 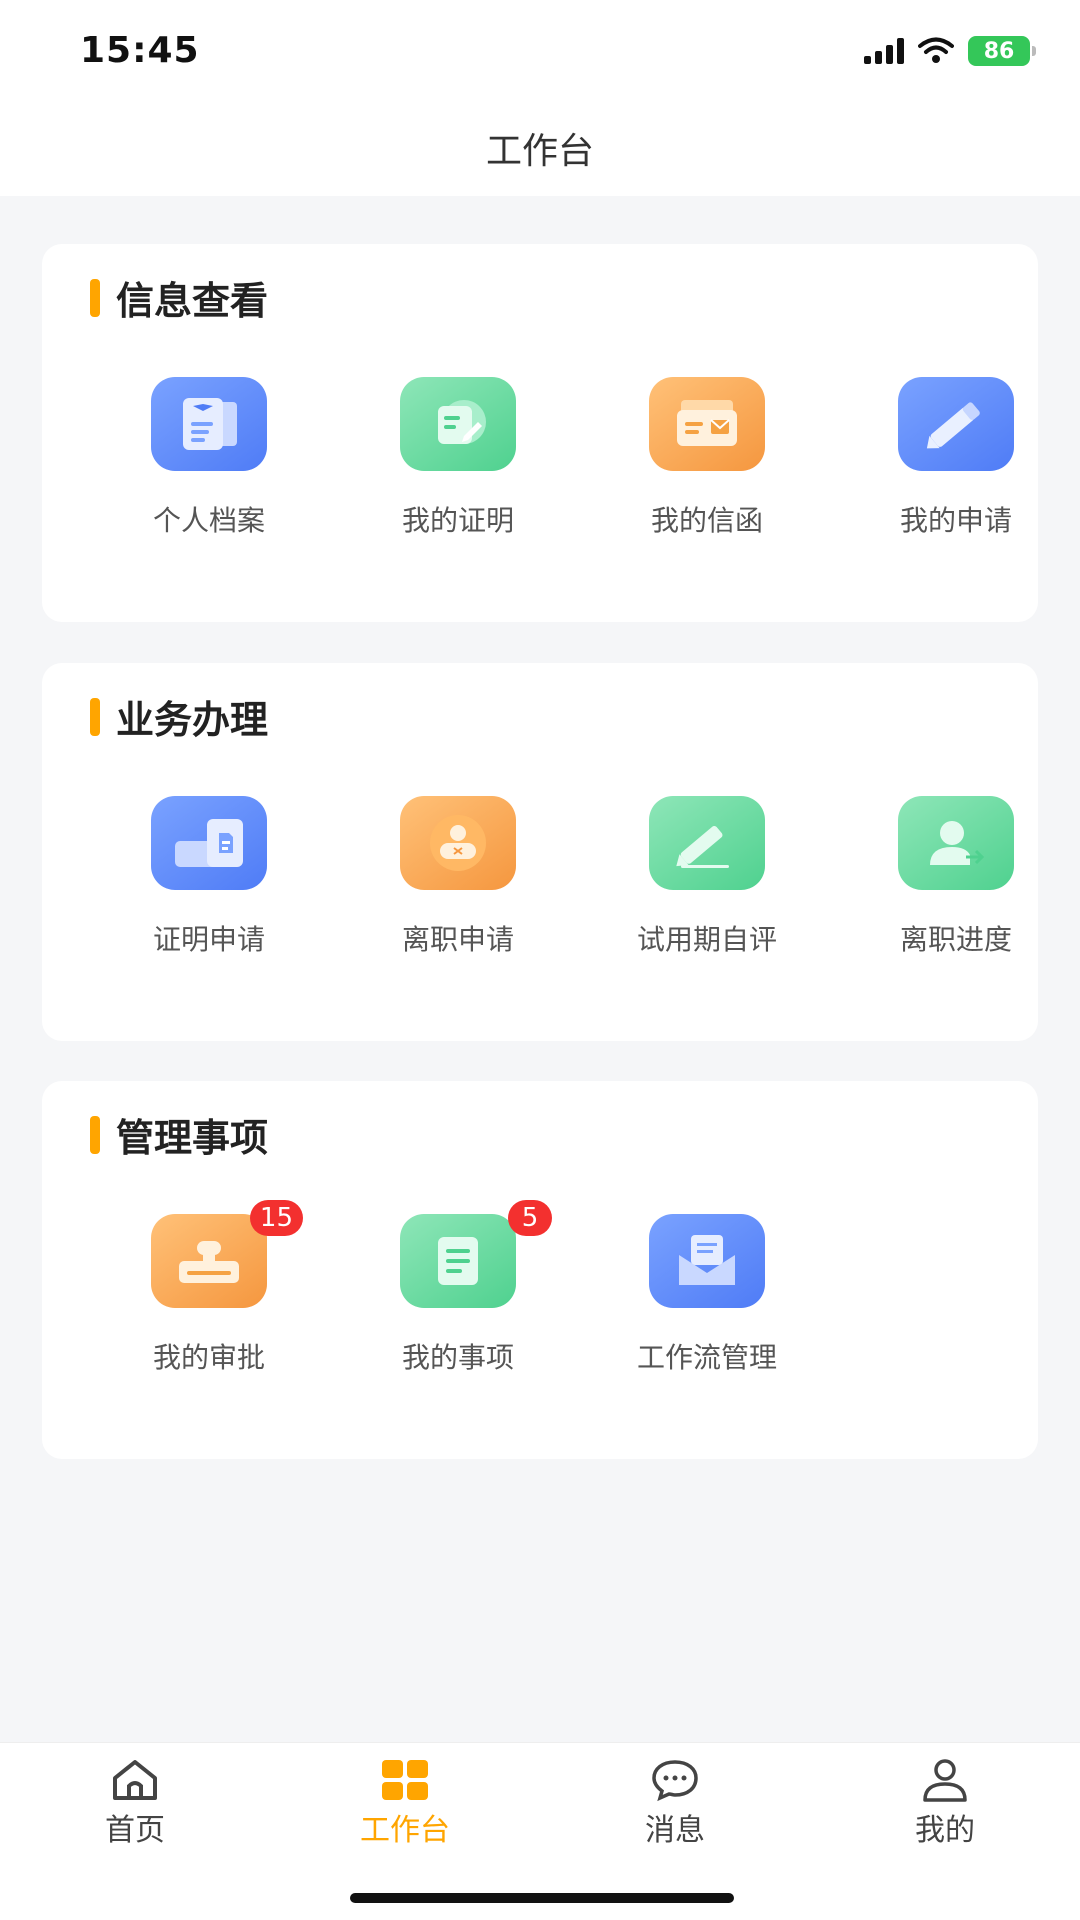 I want to click on tab-profile: 我的, so click(x=945, y=1803).